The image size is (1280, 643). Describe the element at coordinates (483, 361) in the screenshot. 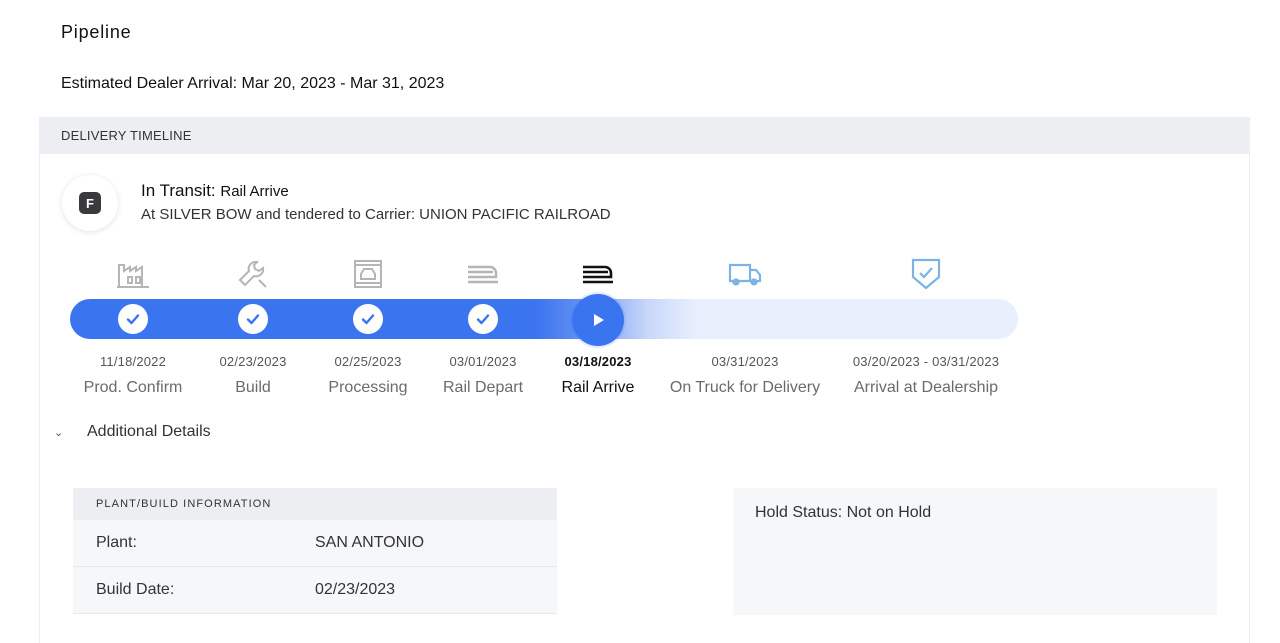

I see `stage-date: 03/01/2023` at that location.